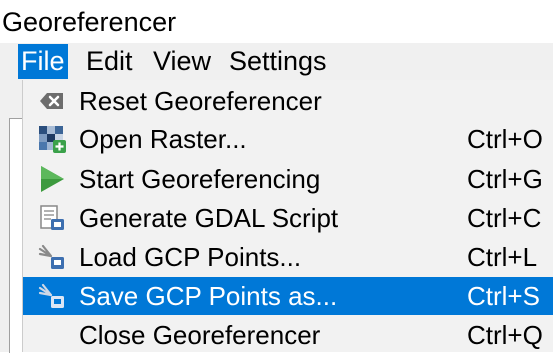 The height and width of the screenshot is (354, 553). I want to click on menu-bar: File Edit View Settings, so click(276, 61).